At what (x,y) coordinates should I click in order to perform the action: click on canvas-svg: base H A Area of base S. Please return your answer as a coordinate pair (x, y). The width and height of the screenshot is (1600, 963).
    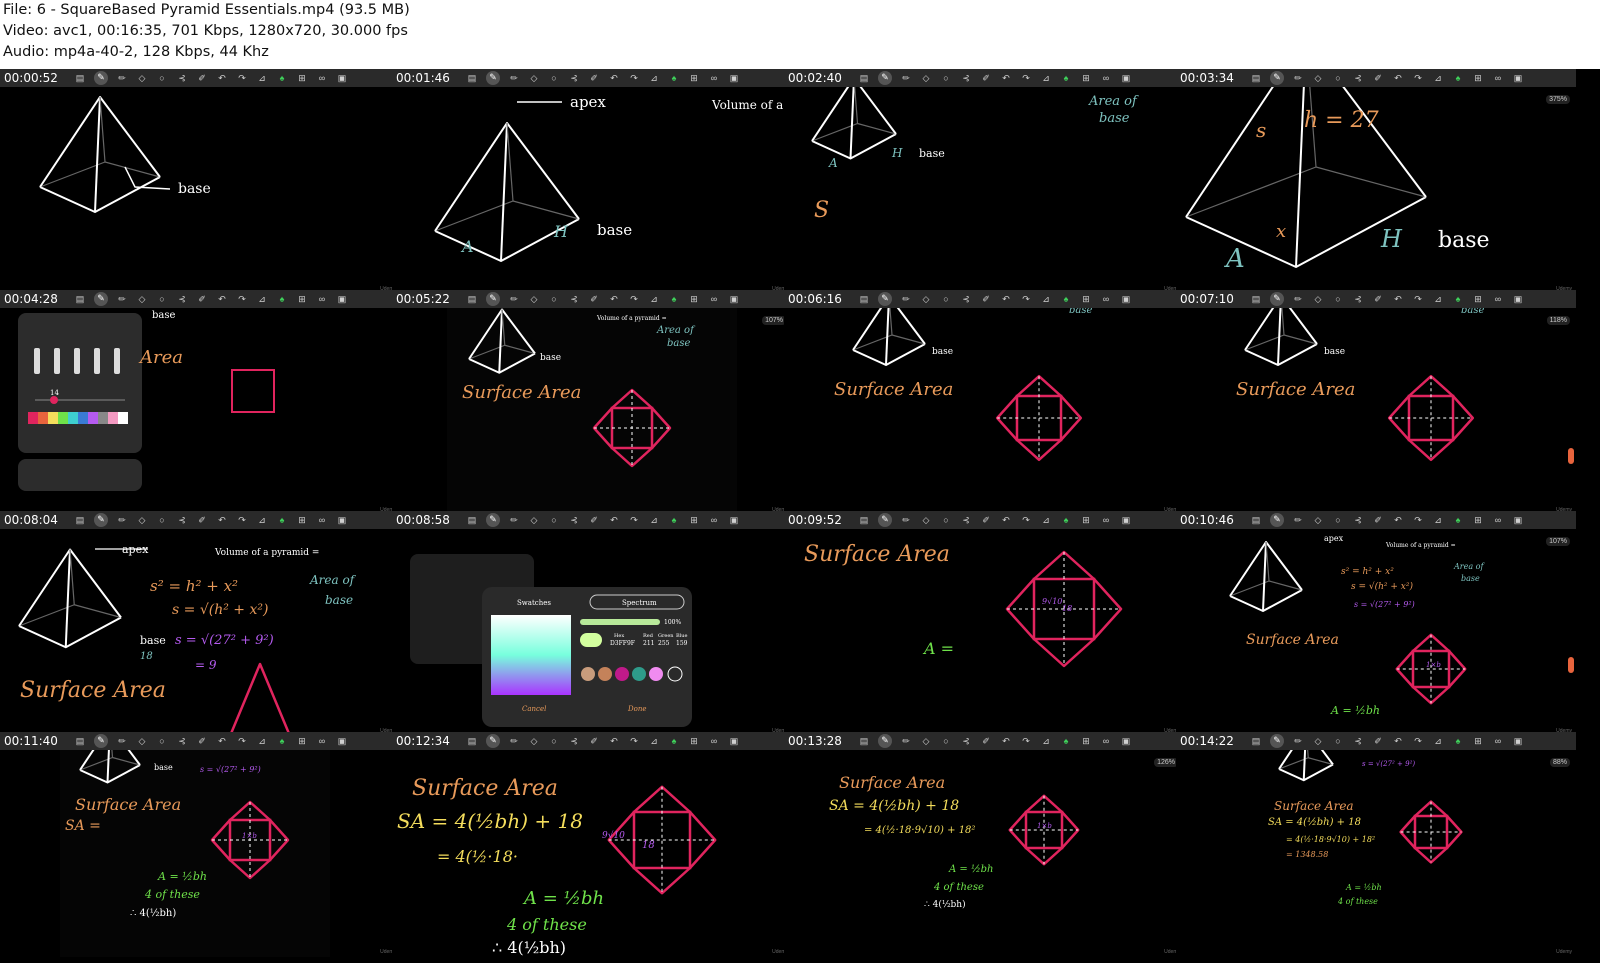
    Looking at the image, I should click on (975, 155).